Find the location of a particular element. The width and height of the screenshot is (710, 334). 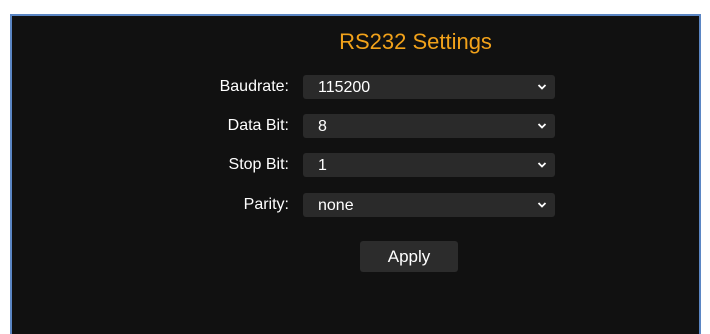

data-bit-label: Data Bit: is located at coordinates (258, 125).